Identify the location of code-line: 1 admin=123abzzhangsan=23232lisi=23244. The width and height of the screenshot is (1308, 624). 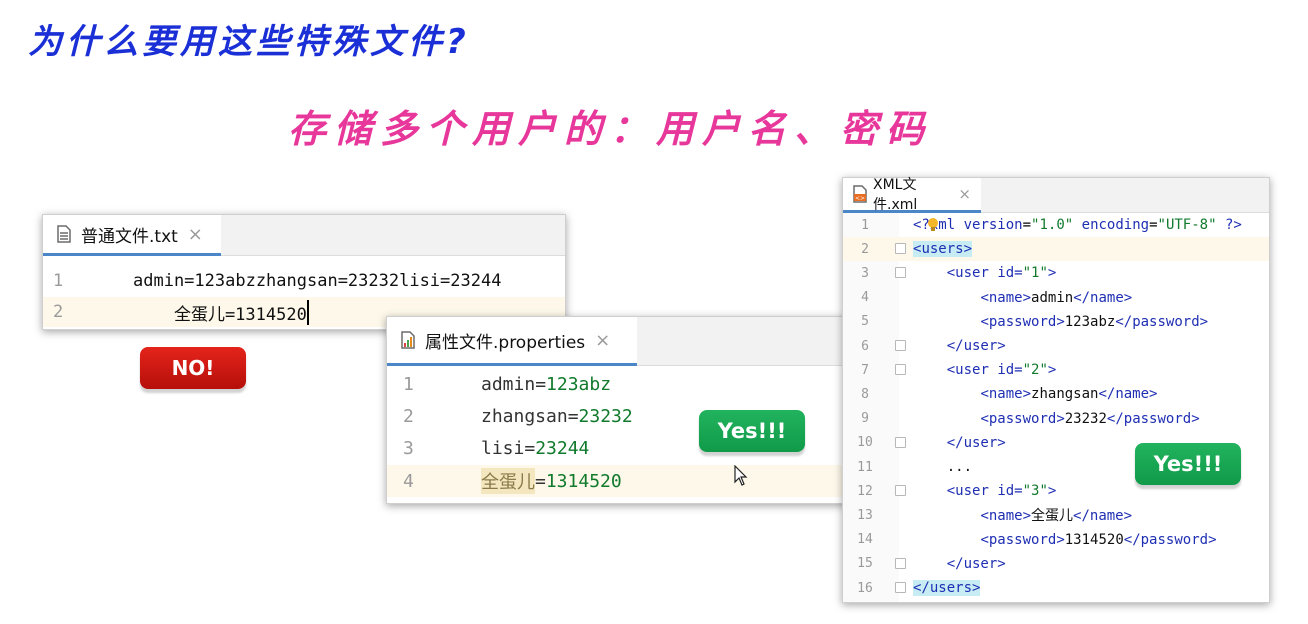
(304, 281).